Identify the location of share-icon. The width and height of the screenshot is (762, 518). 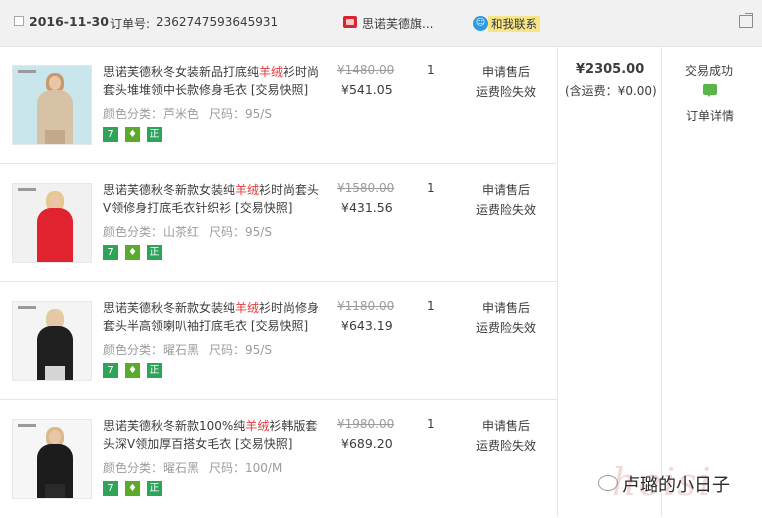
(746, 21).